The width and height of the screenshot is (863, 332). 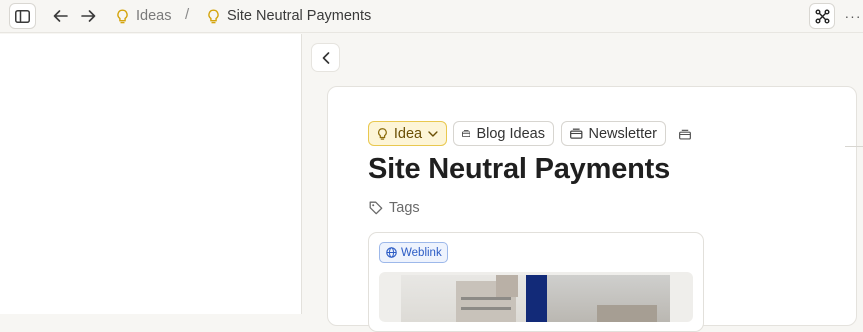 I want to click on weblink-label: Weblink, so click(x=421, y=252).